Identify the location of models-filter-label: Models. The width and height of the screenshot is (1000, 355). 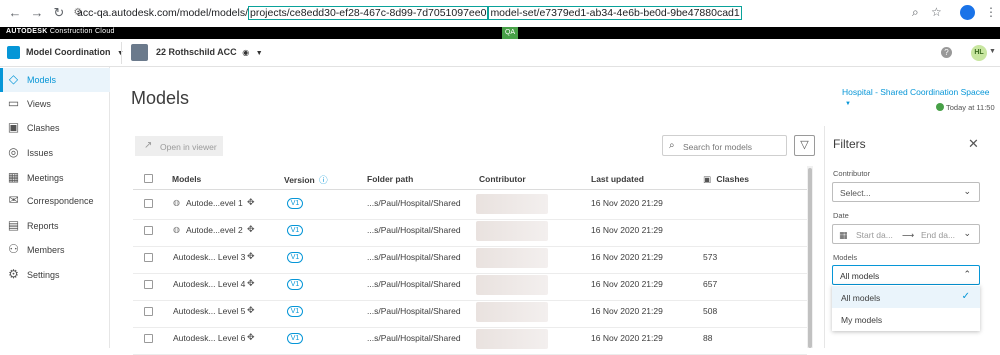
(845, 257).